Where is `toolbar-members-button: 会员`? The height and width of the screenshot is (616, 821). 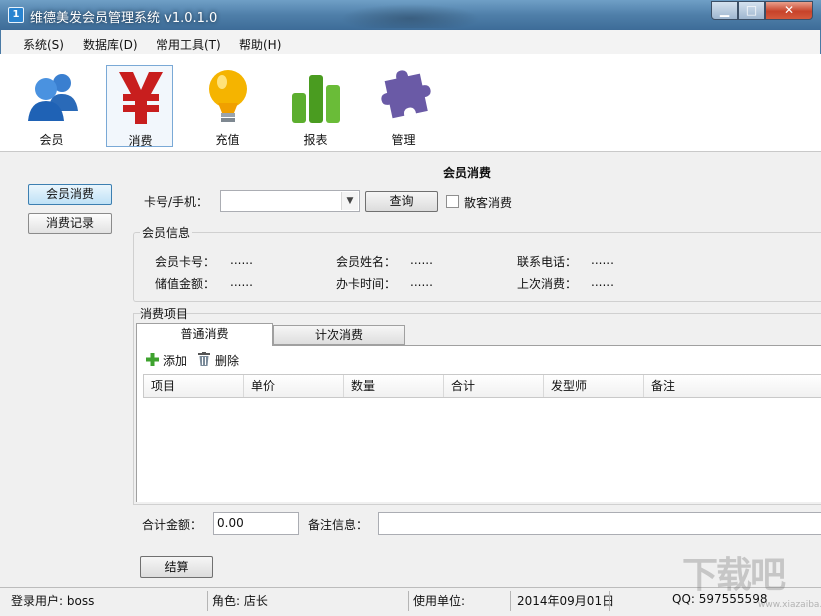 toolbar-members-button: 会员 is located at coordinates (51, 106).